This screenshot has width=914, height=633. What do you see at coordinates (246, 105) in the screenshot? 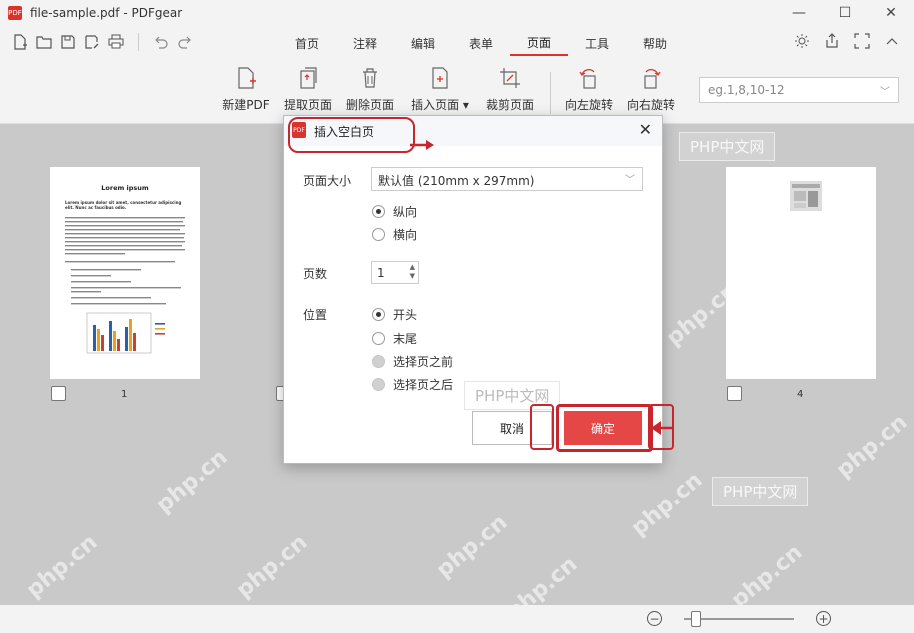
I see `new-pdf-label: 新建PDF` at bounding box center [246, 105].